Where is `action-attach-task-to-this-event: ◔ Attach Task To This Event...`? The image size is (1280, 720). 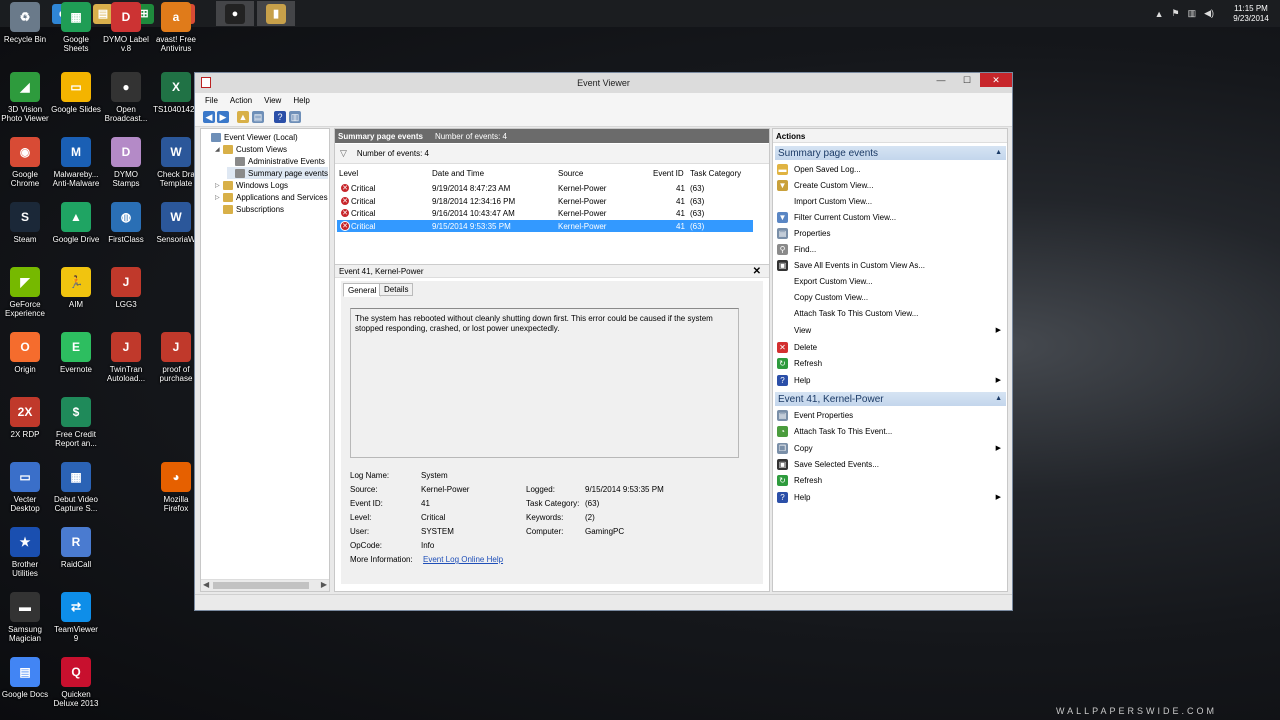
action-attach-task-to-this-event: ◔ Attach Task To This Event... is located at coordinates (890, 431).